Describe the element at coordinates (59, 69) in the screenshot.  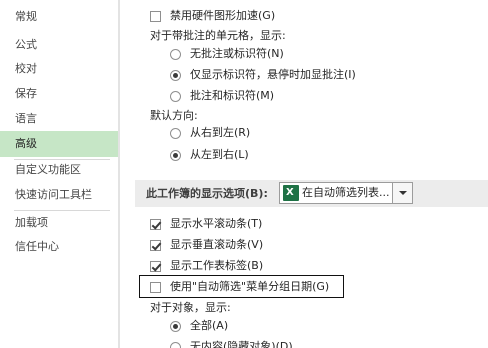
I see `sidebar-item-proofing: 校对` at that location.